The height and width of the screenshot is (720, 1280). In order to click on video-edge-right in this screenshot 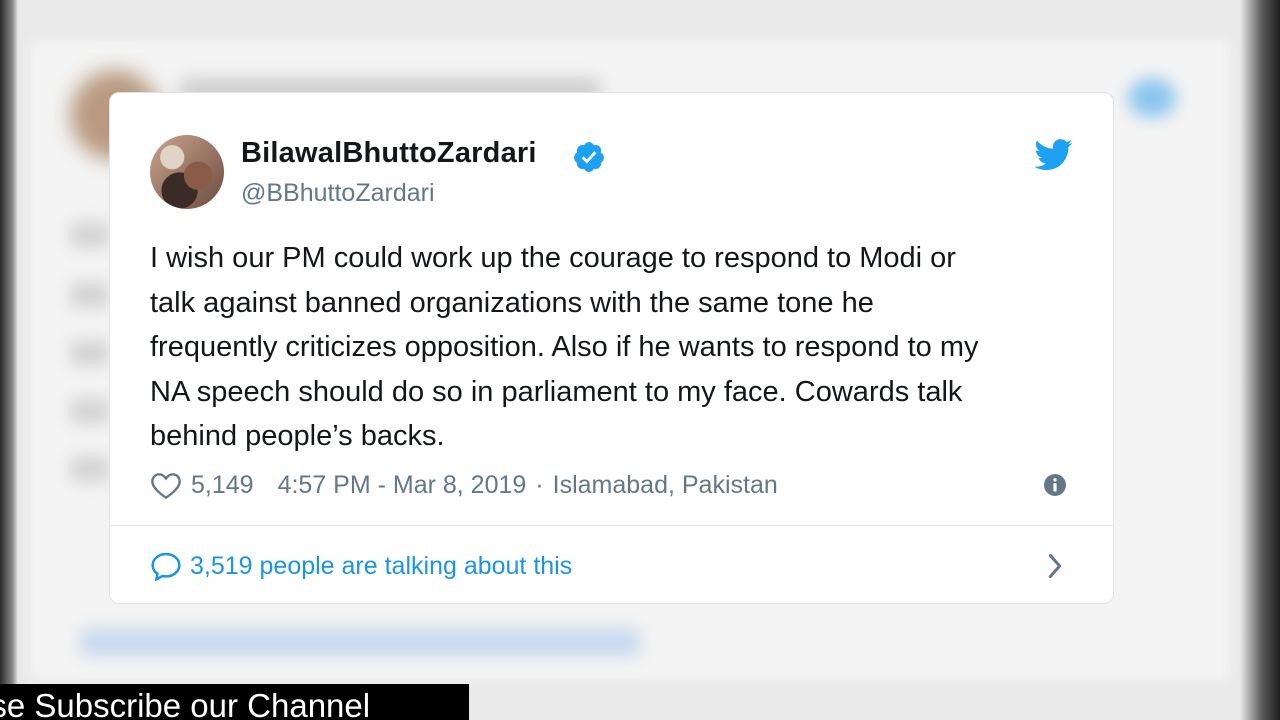, I will do `click(1260, 360)`.